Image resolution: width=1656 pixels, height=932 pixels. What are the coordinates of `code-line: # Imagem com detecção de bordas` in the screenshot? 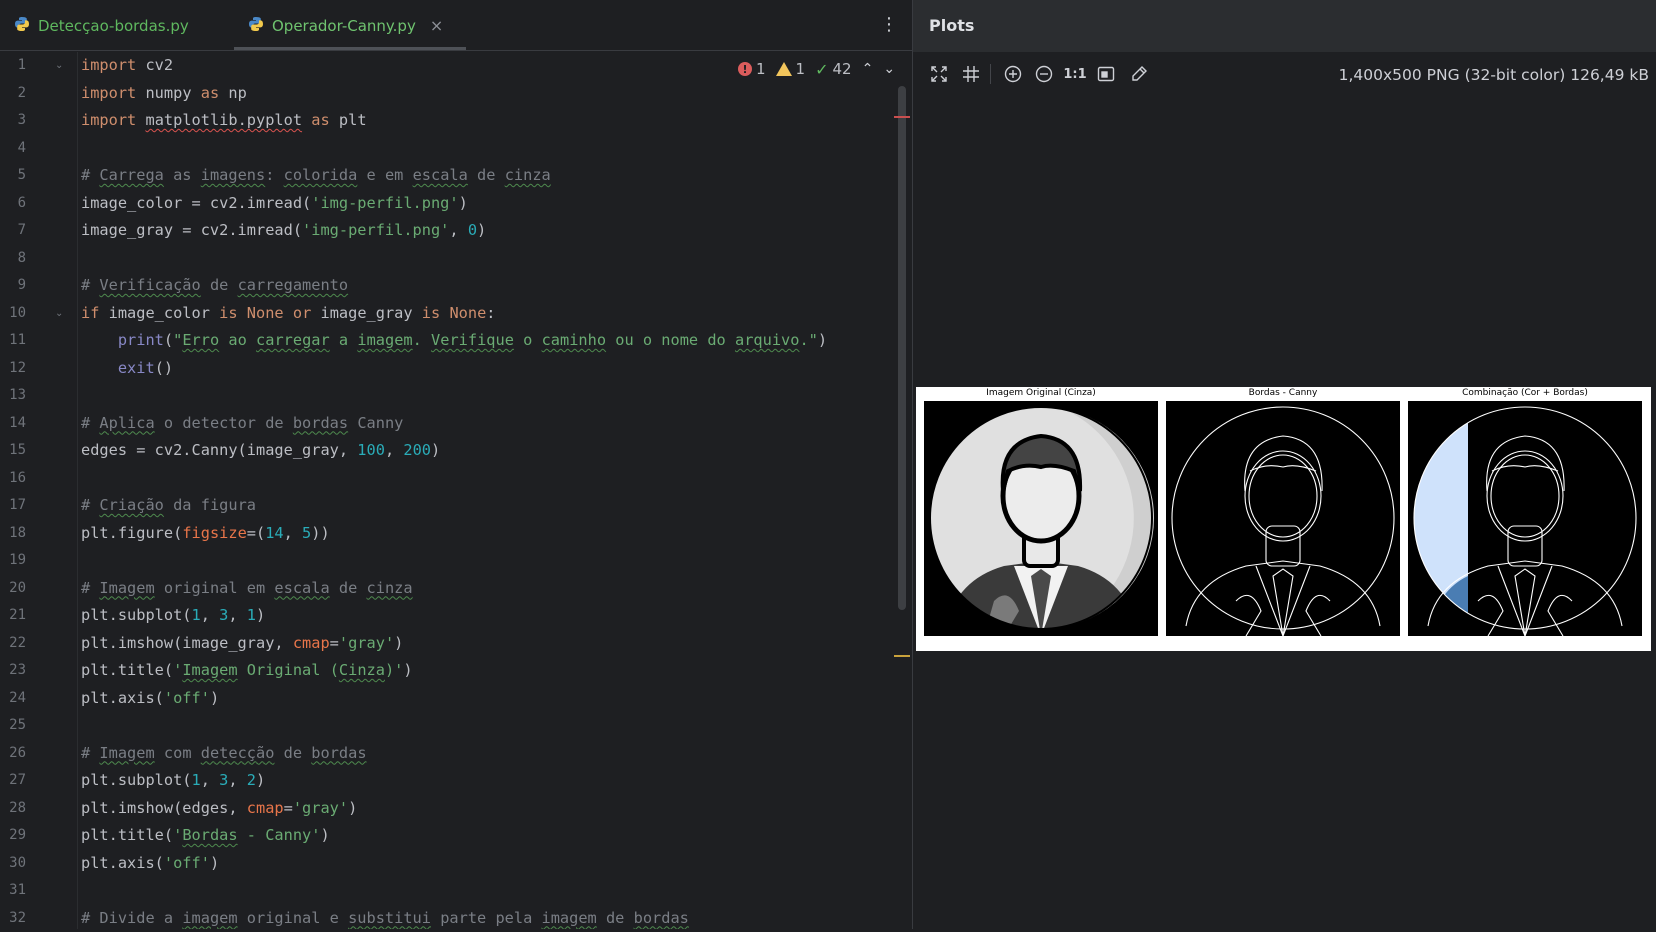 It's located at (224, 754).